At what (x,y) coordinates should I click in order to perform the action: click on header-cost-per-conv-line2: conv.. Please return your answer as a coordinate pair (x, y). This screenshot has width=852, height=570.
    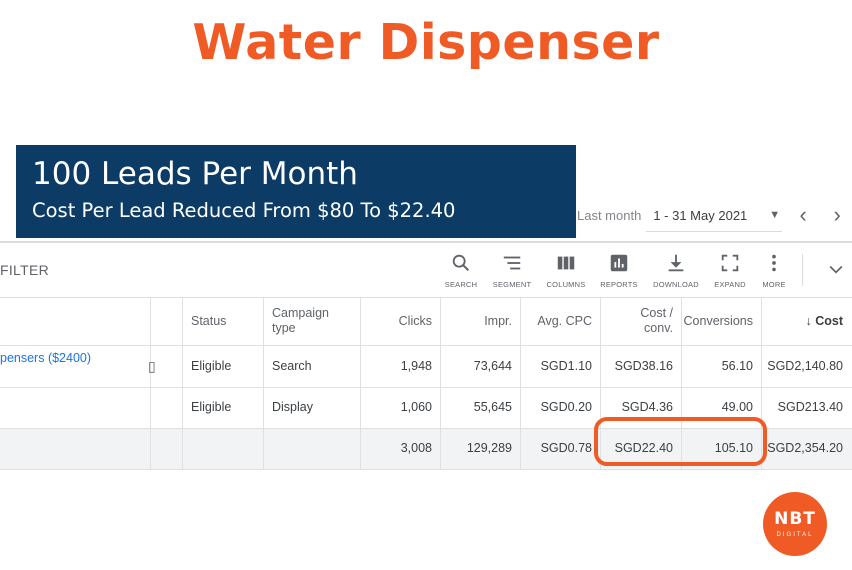
    Looking at the image, I should click on (658, 328).